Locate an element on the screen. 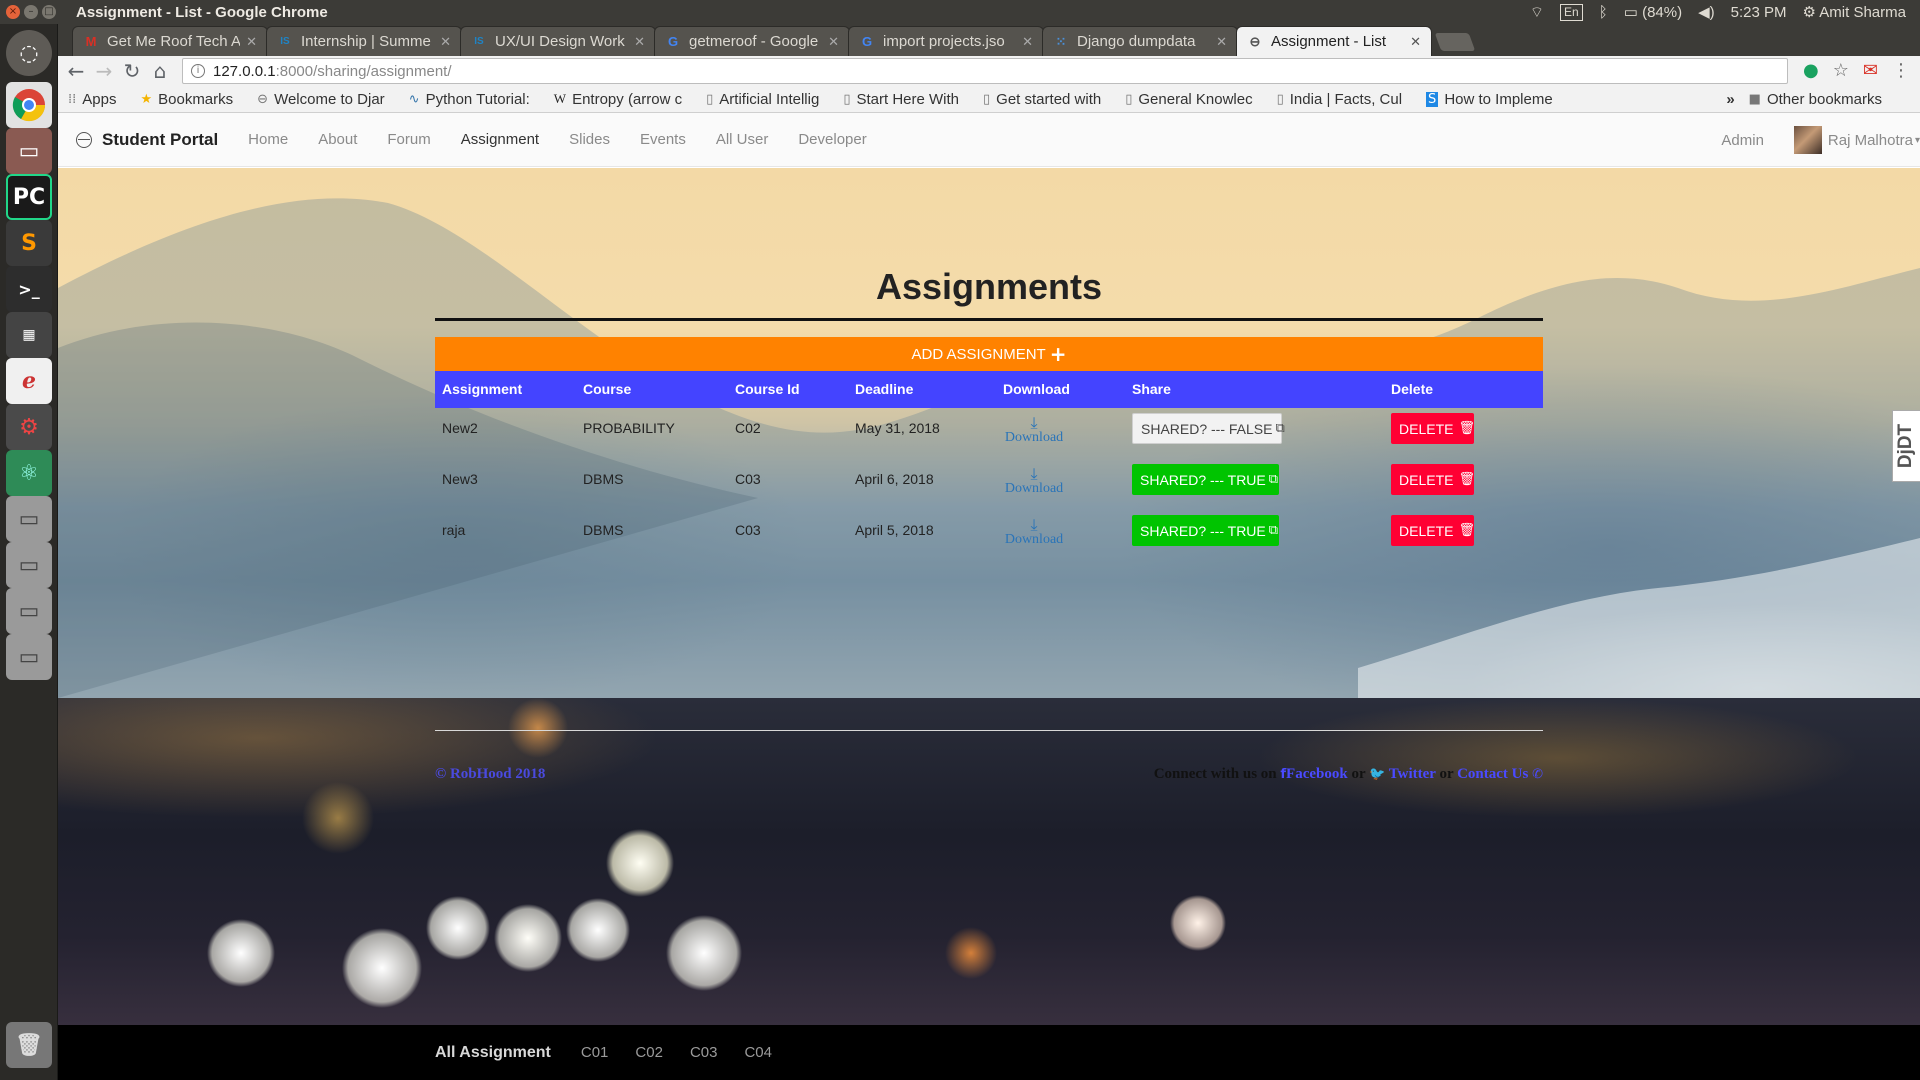  nav-link-developer: Developer is located at coordinates (832, 139).